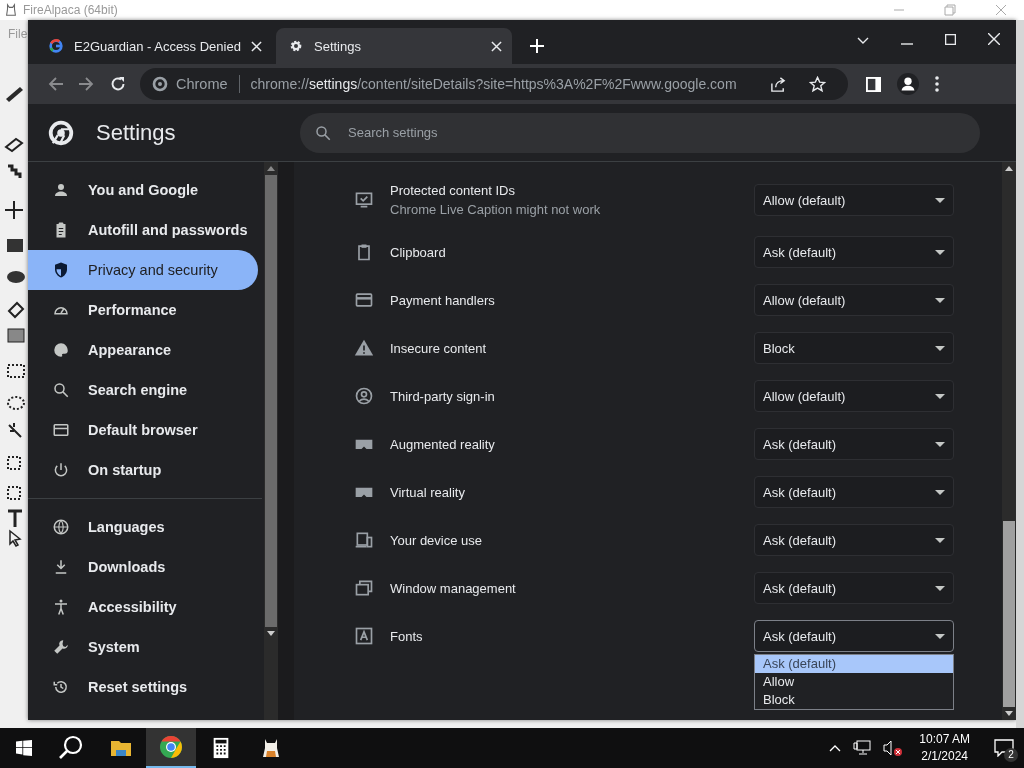 Image resolution: width=1024 pixels, height=768 pixels. I want to click on network-icon, so click(862, 748).